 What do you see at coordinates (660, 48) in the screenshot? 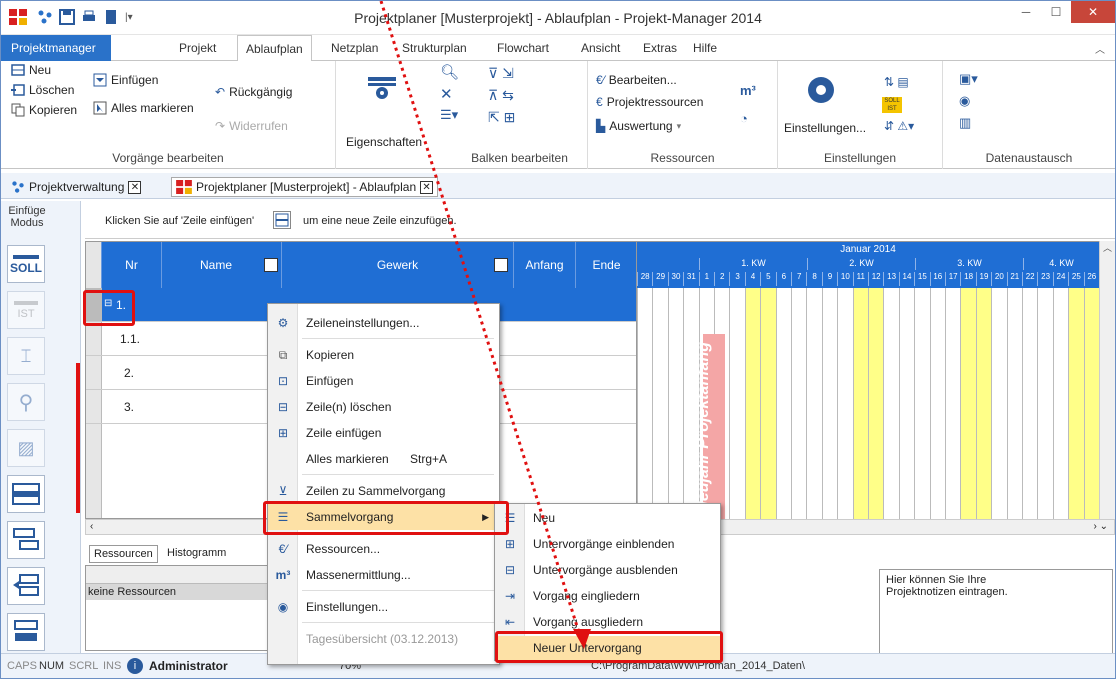
I see `tab-extras: Extras` at bounding box center [660, 48].